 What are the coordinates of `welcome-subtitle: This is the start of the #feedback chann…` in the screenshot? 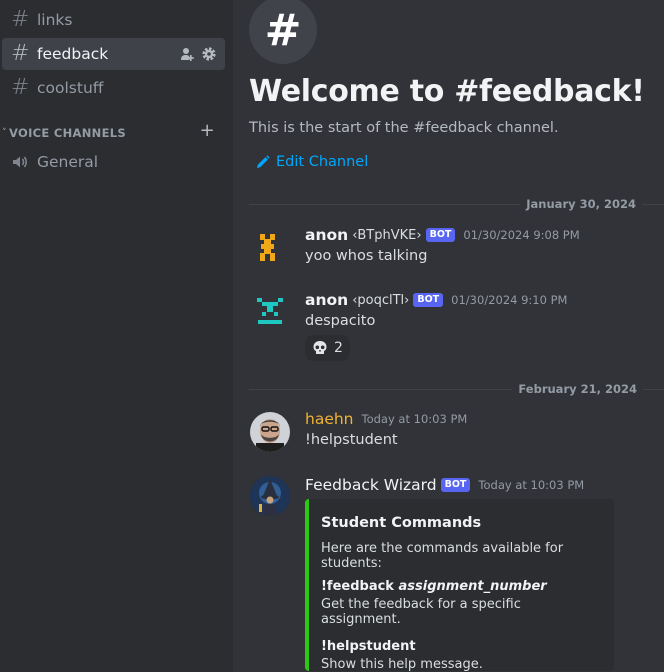 It's located at (404, 128).